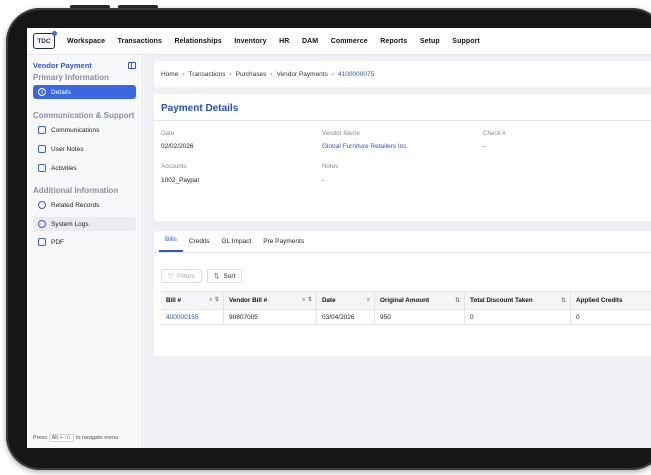 The image size is (651, 475). Describe the element at coordinates (64, 168) in the screenshot. I see `sidebar-item-label: Activities` at that location.